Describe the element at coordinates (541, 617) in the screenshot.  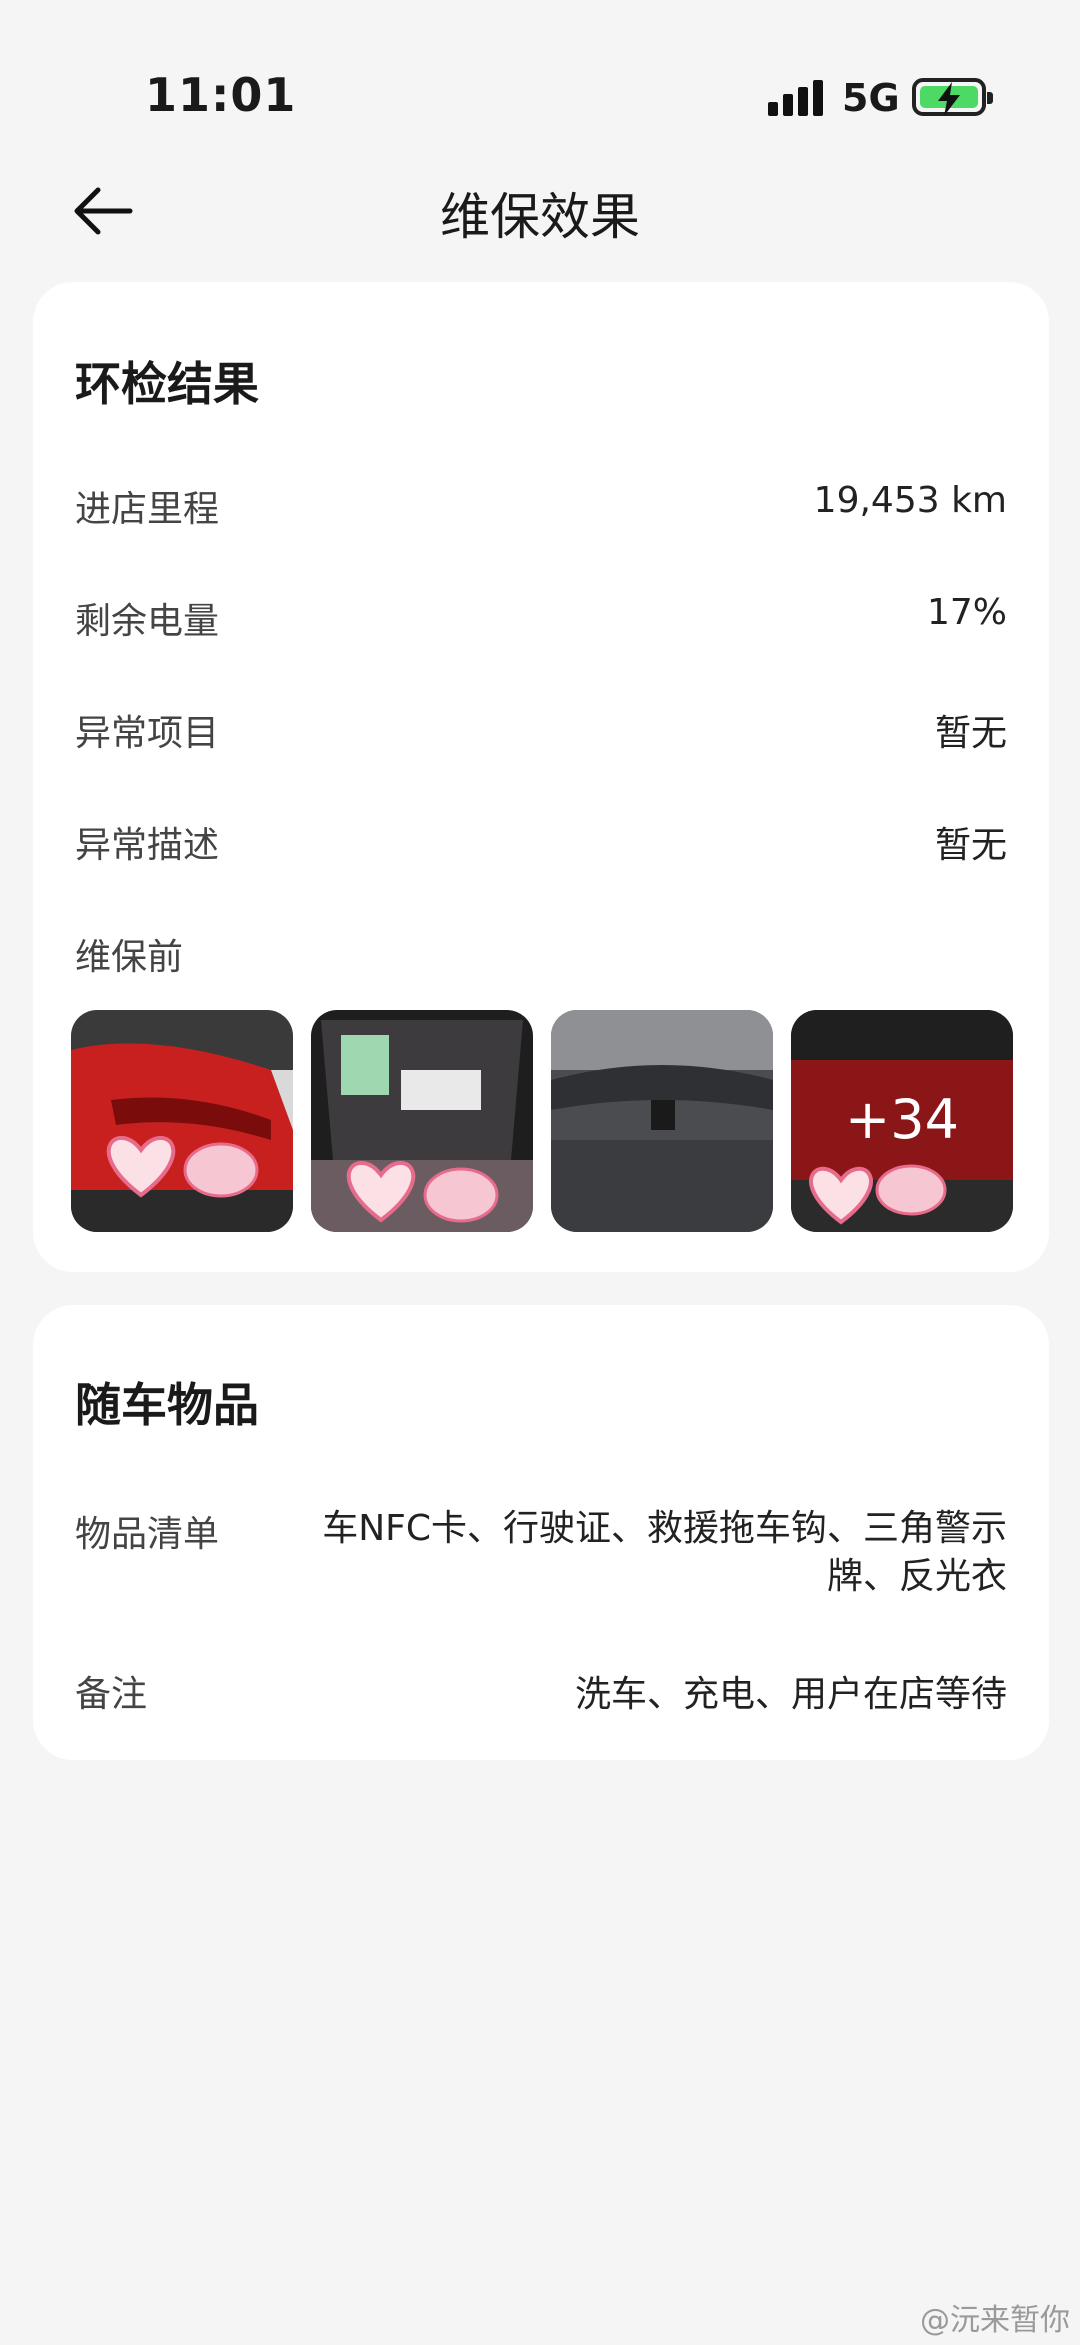
I see `battery-level-row: 剩余电量 17%` at that location.